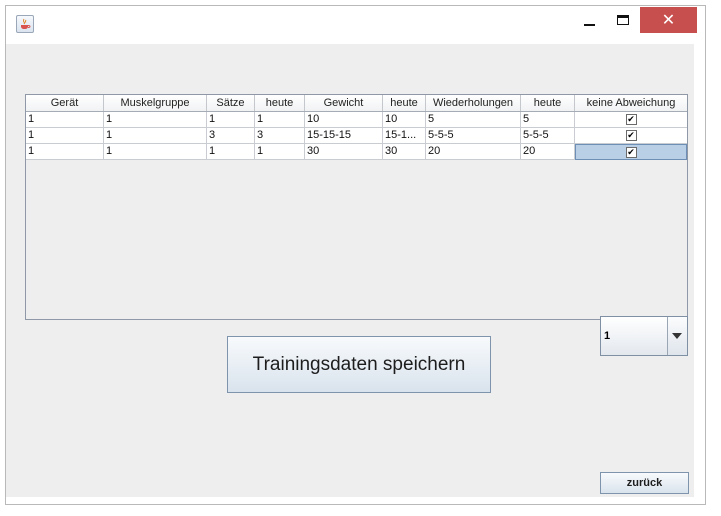  What do you see at coordinates (25, 24) in the screenshot?
I see `java-cup-icon` at bounding box center [25, 24].